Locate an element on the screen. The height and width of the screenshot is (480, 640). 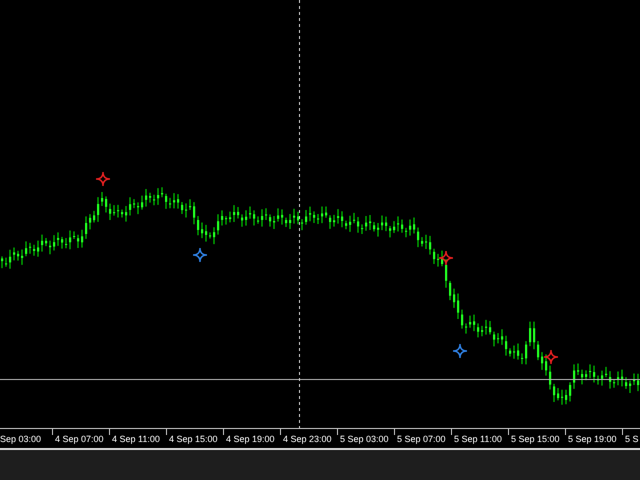
time-label: 4 Sep 23:00 is located at coordinates (308, 439).